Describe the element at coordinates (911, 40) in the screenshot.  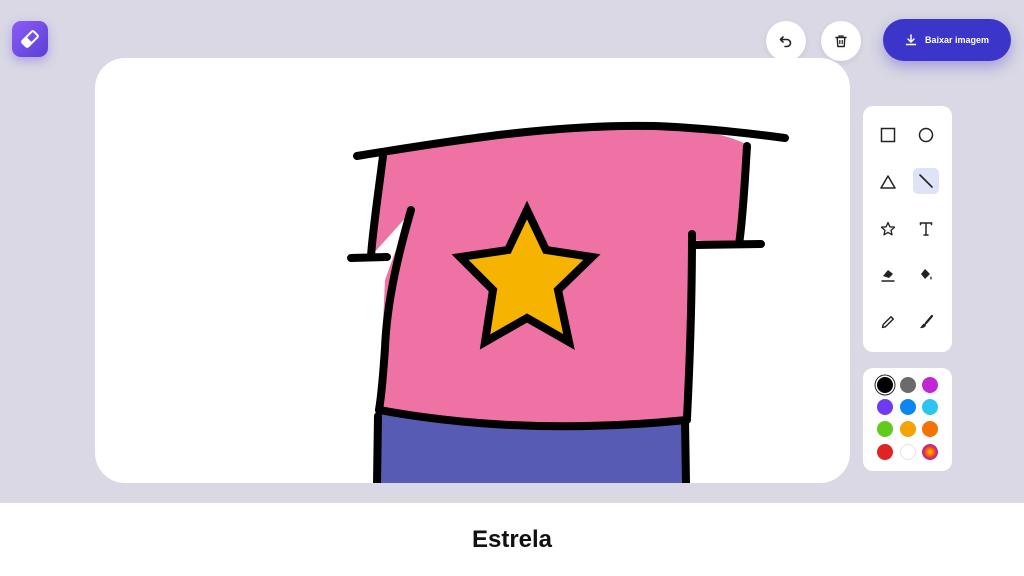
I see `download-icon` at that location.